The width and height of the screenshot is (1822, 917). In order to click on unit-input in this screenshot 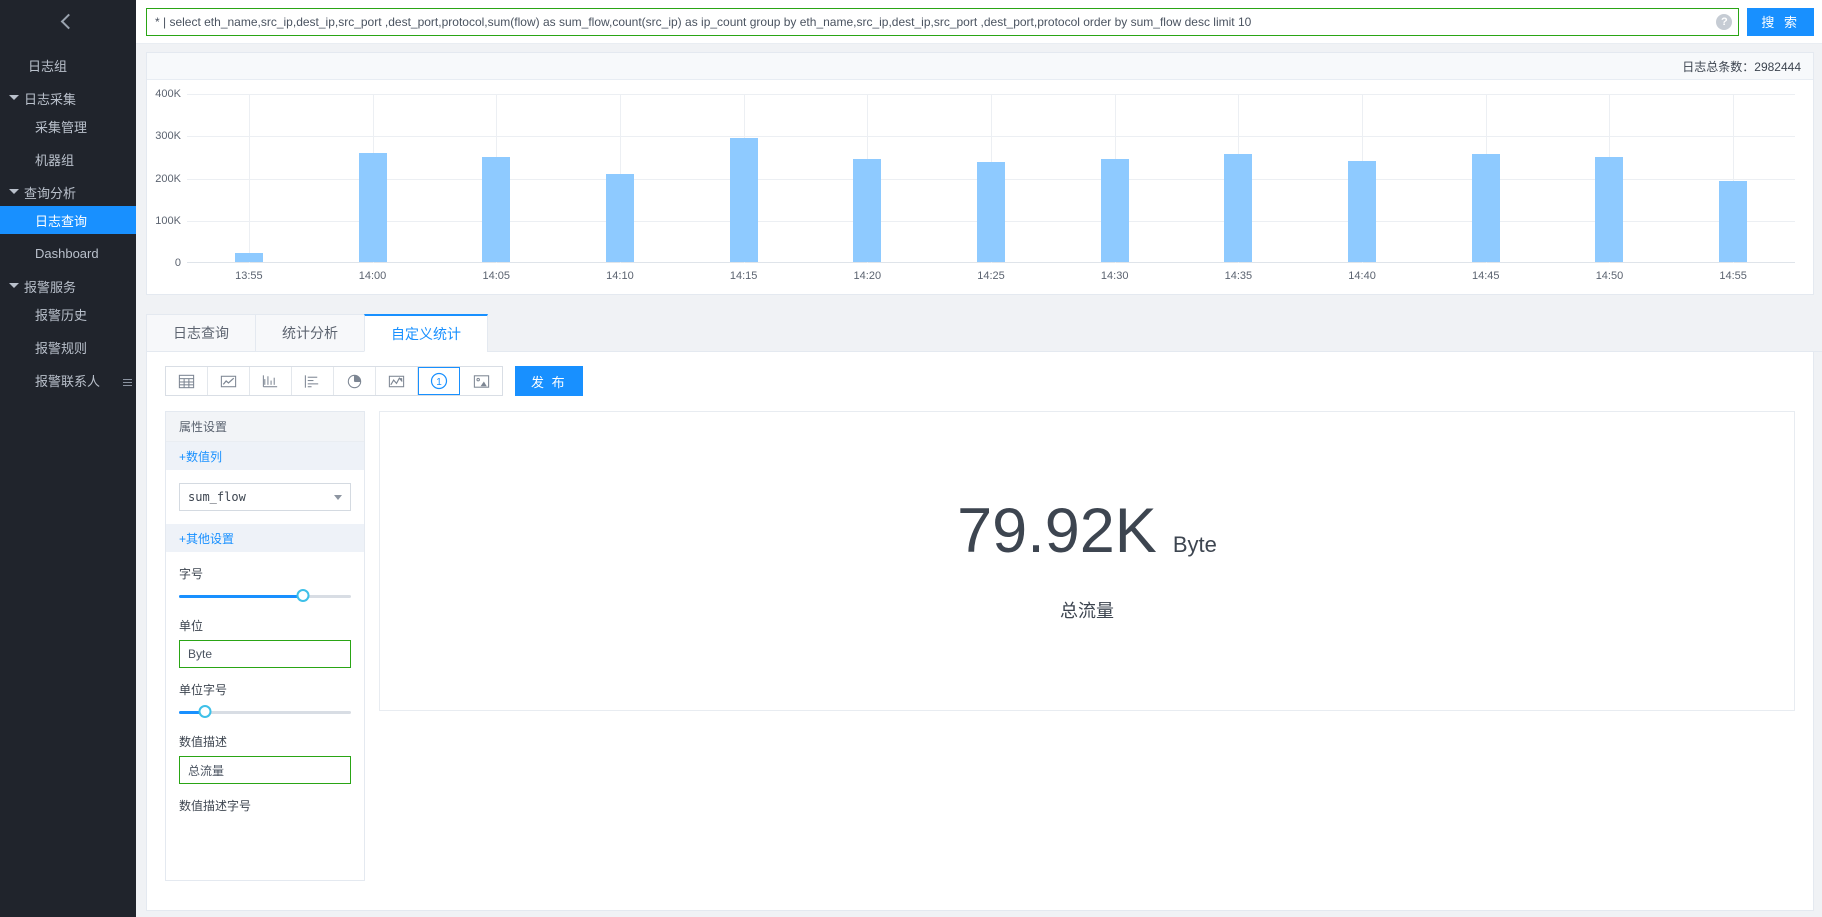, I will do `click(265, 654)`.